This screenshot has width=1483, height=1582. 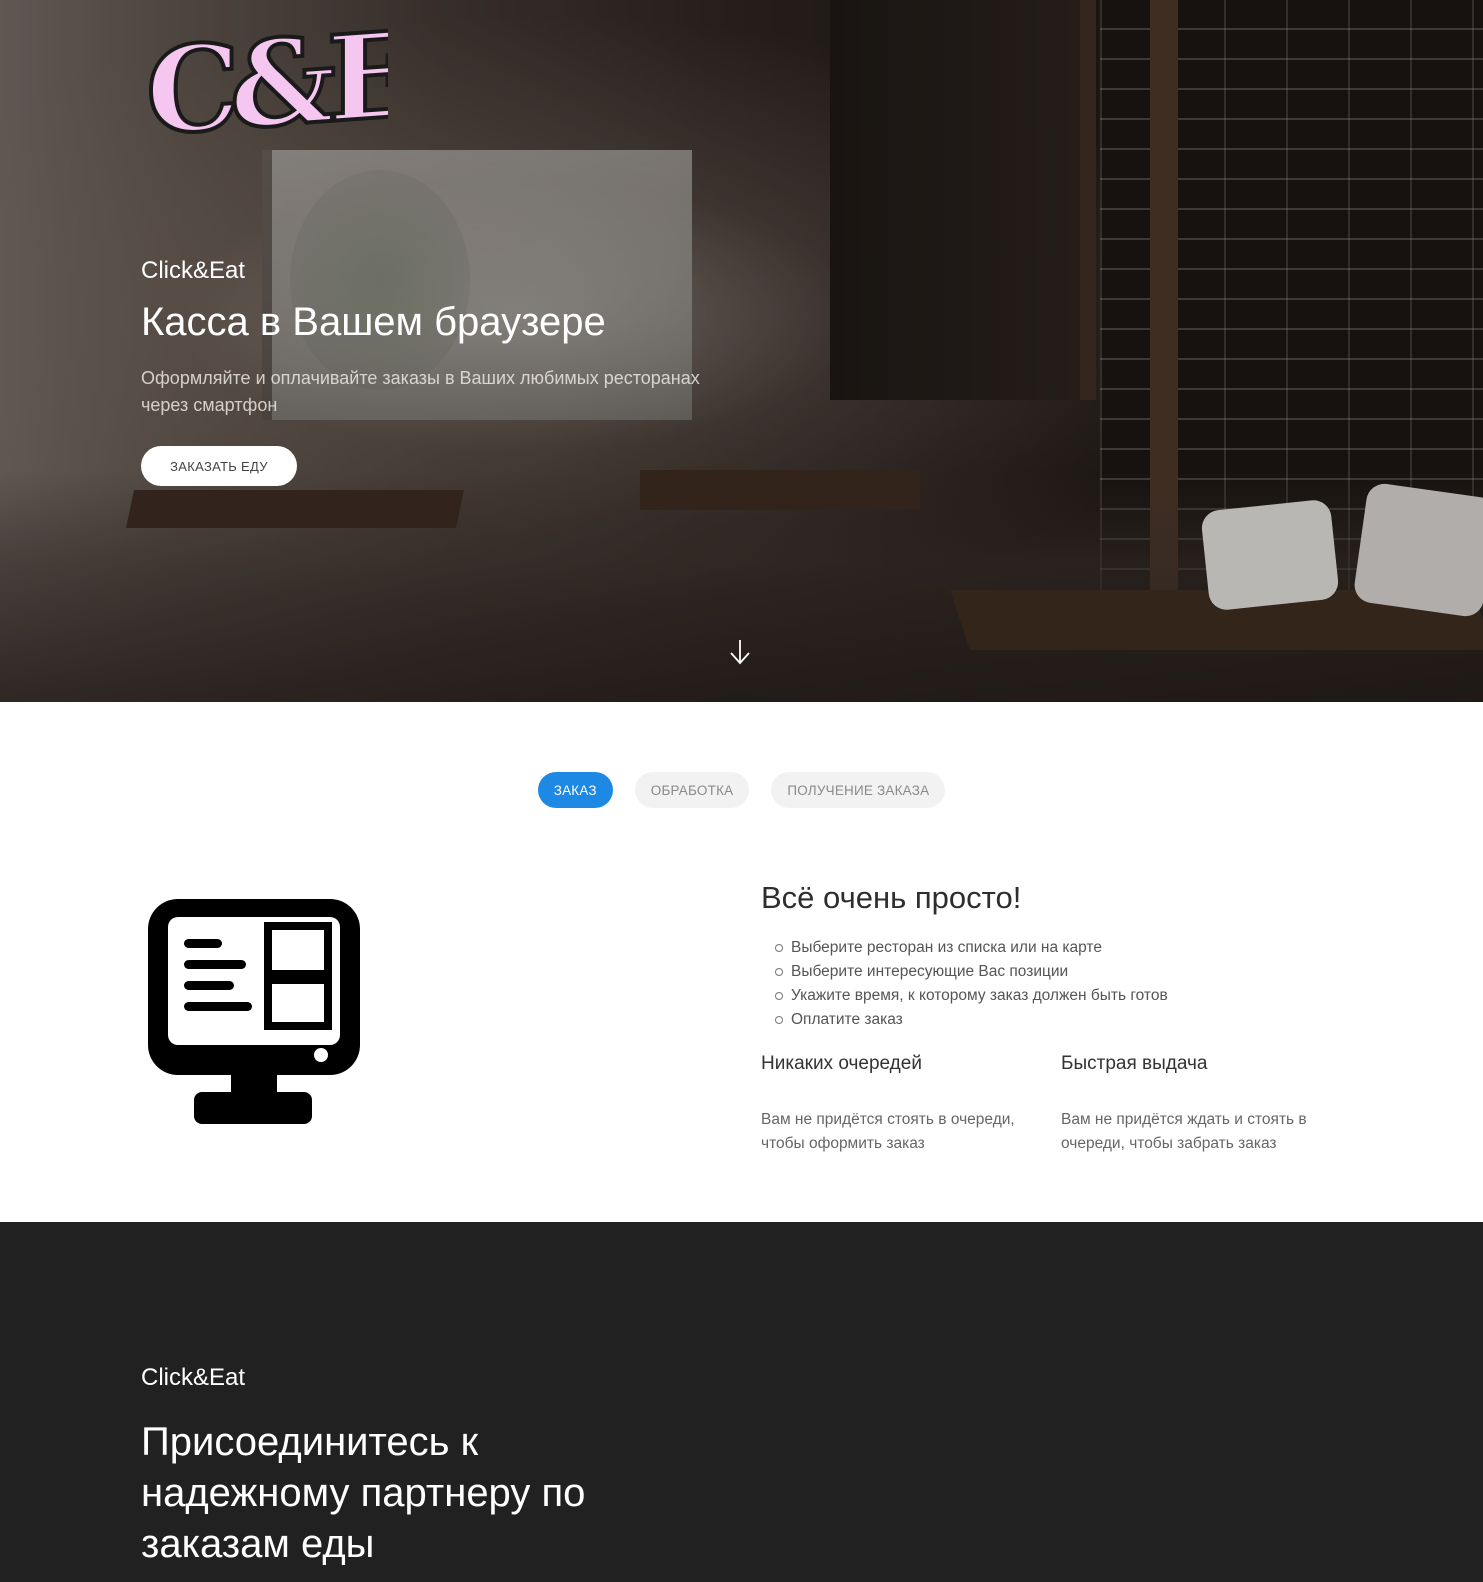 I want to click on order-food-button: ЗАКАЗАТЬ ЕДУ, so click(x=219, y=466).